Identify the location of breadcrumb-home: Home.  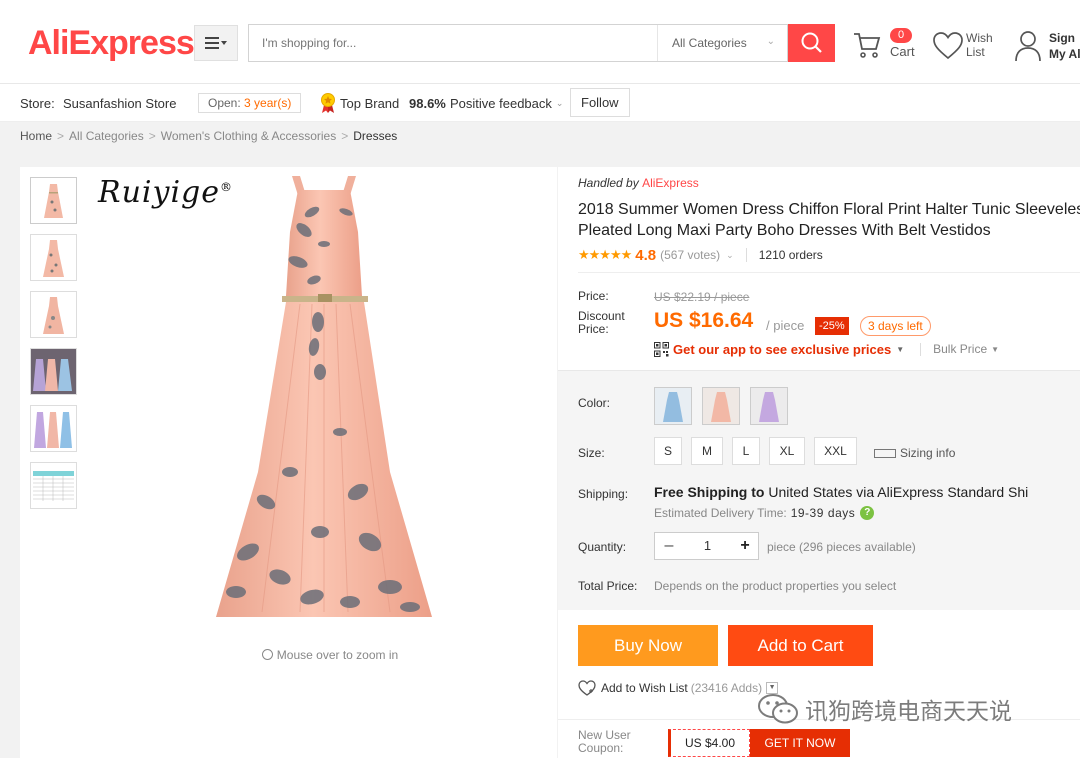
(36, 136).